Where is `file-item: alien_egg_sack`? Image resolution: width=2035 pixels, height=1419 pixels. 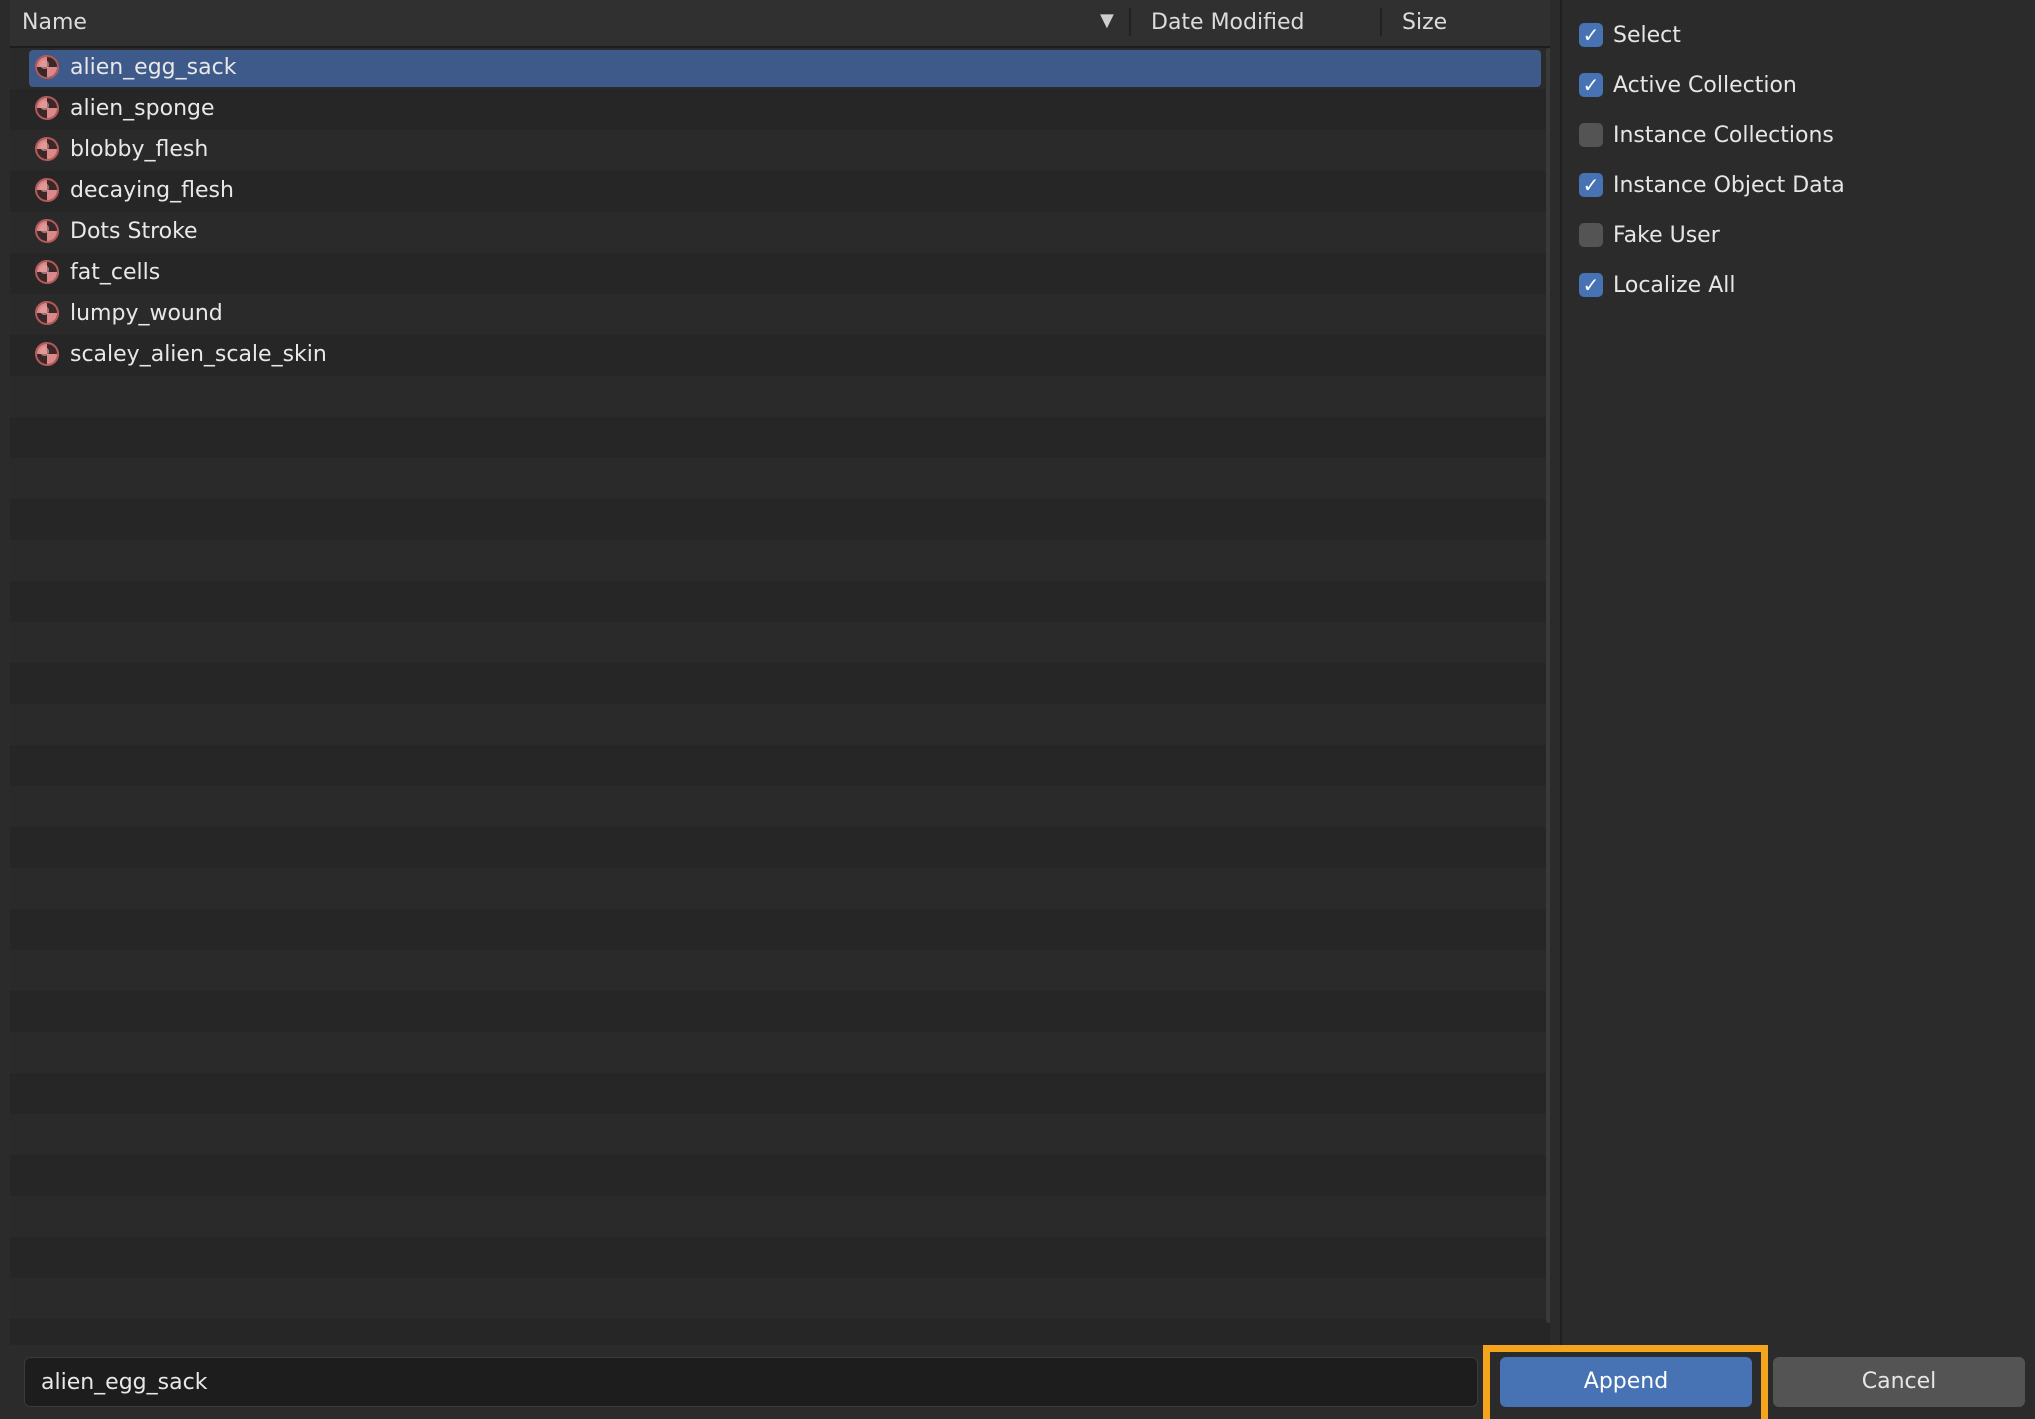
file-item: alien_egg_sack is located at coordinates (785, 68).